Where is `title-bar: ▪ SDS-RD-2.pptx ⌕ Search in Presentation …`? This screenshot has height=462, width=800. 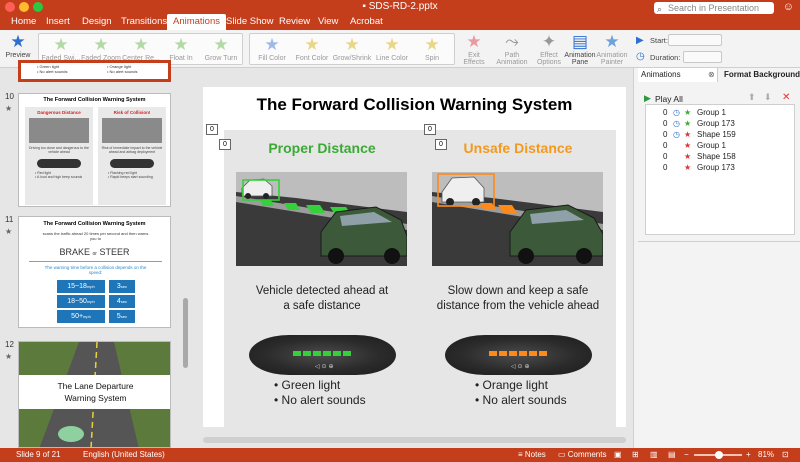 title-bar: ▪ SDS-RD-2.pptx ⌕ Search in Presentation … is located at coordinates (400, 7).